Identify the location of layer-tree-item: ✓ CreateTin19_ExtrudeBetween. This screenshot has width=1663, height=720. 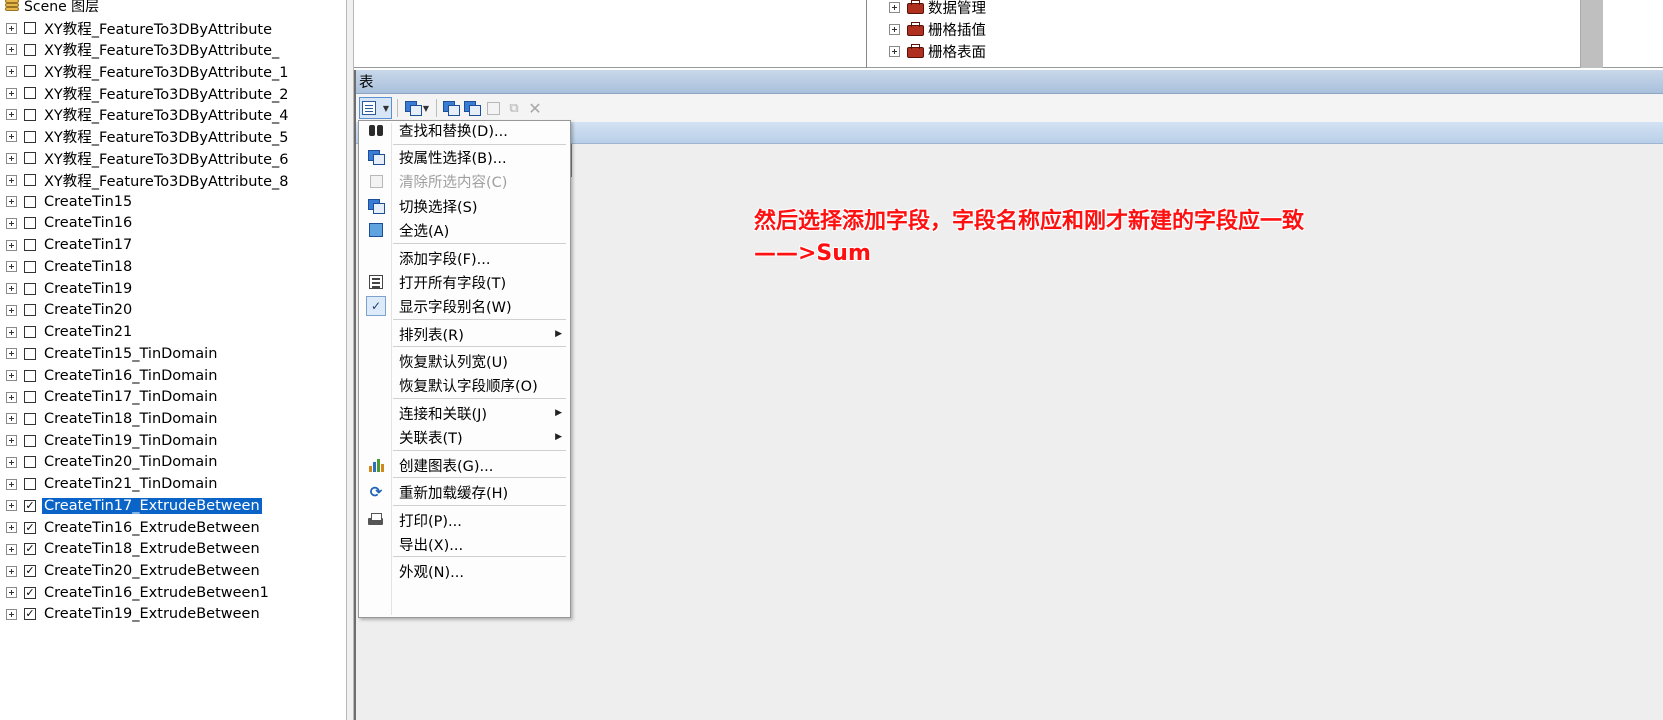
(131, 614).